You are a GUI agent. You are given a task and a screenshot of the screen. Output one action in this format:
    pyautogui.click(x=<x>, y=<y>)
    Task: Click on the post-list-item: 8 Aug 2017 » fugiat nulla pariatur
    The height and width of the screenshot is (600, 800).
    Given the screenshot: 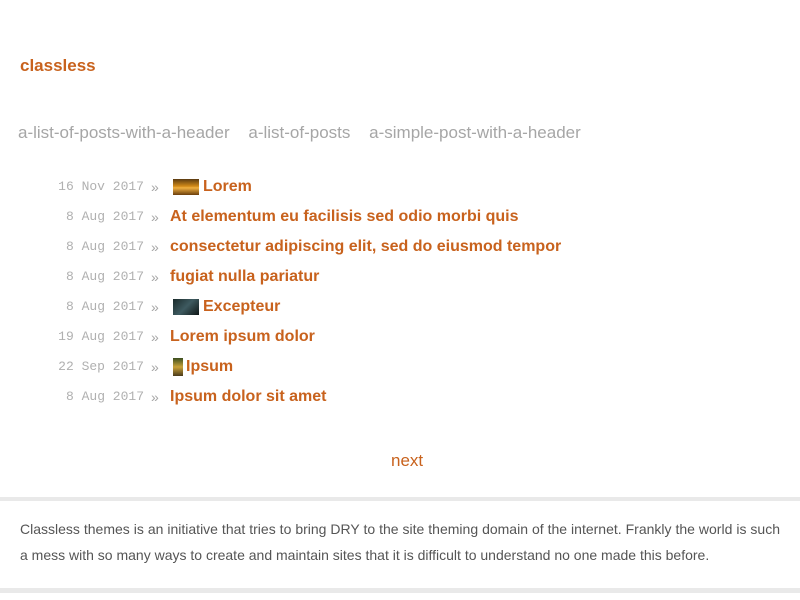 What is the action you would take?
    pyautogui.click(x=400, y=277)
    